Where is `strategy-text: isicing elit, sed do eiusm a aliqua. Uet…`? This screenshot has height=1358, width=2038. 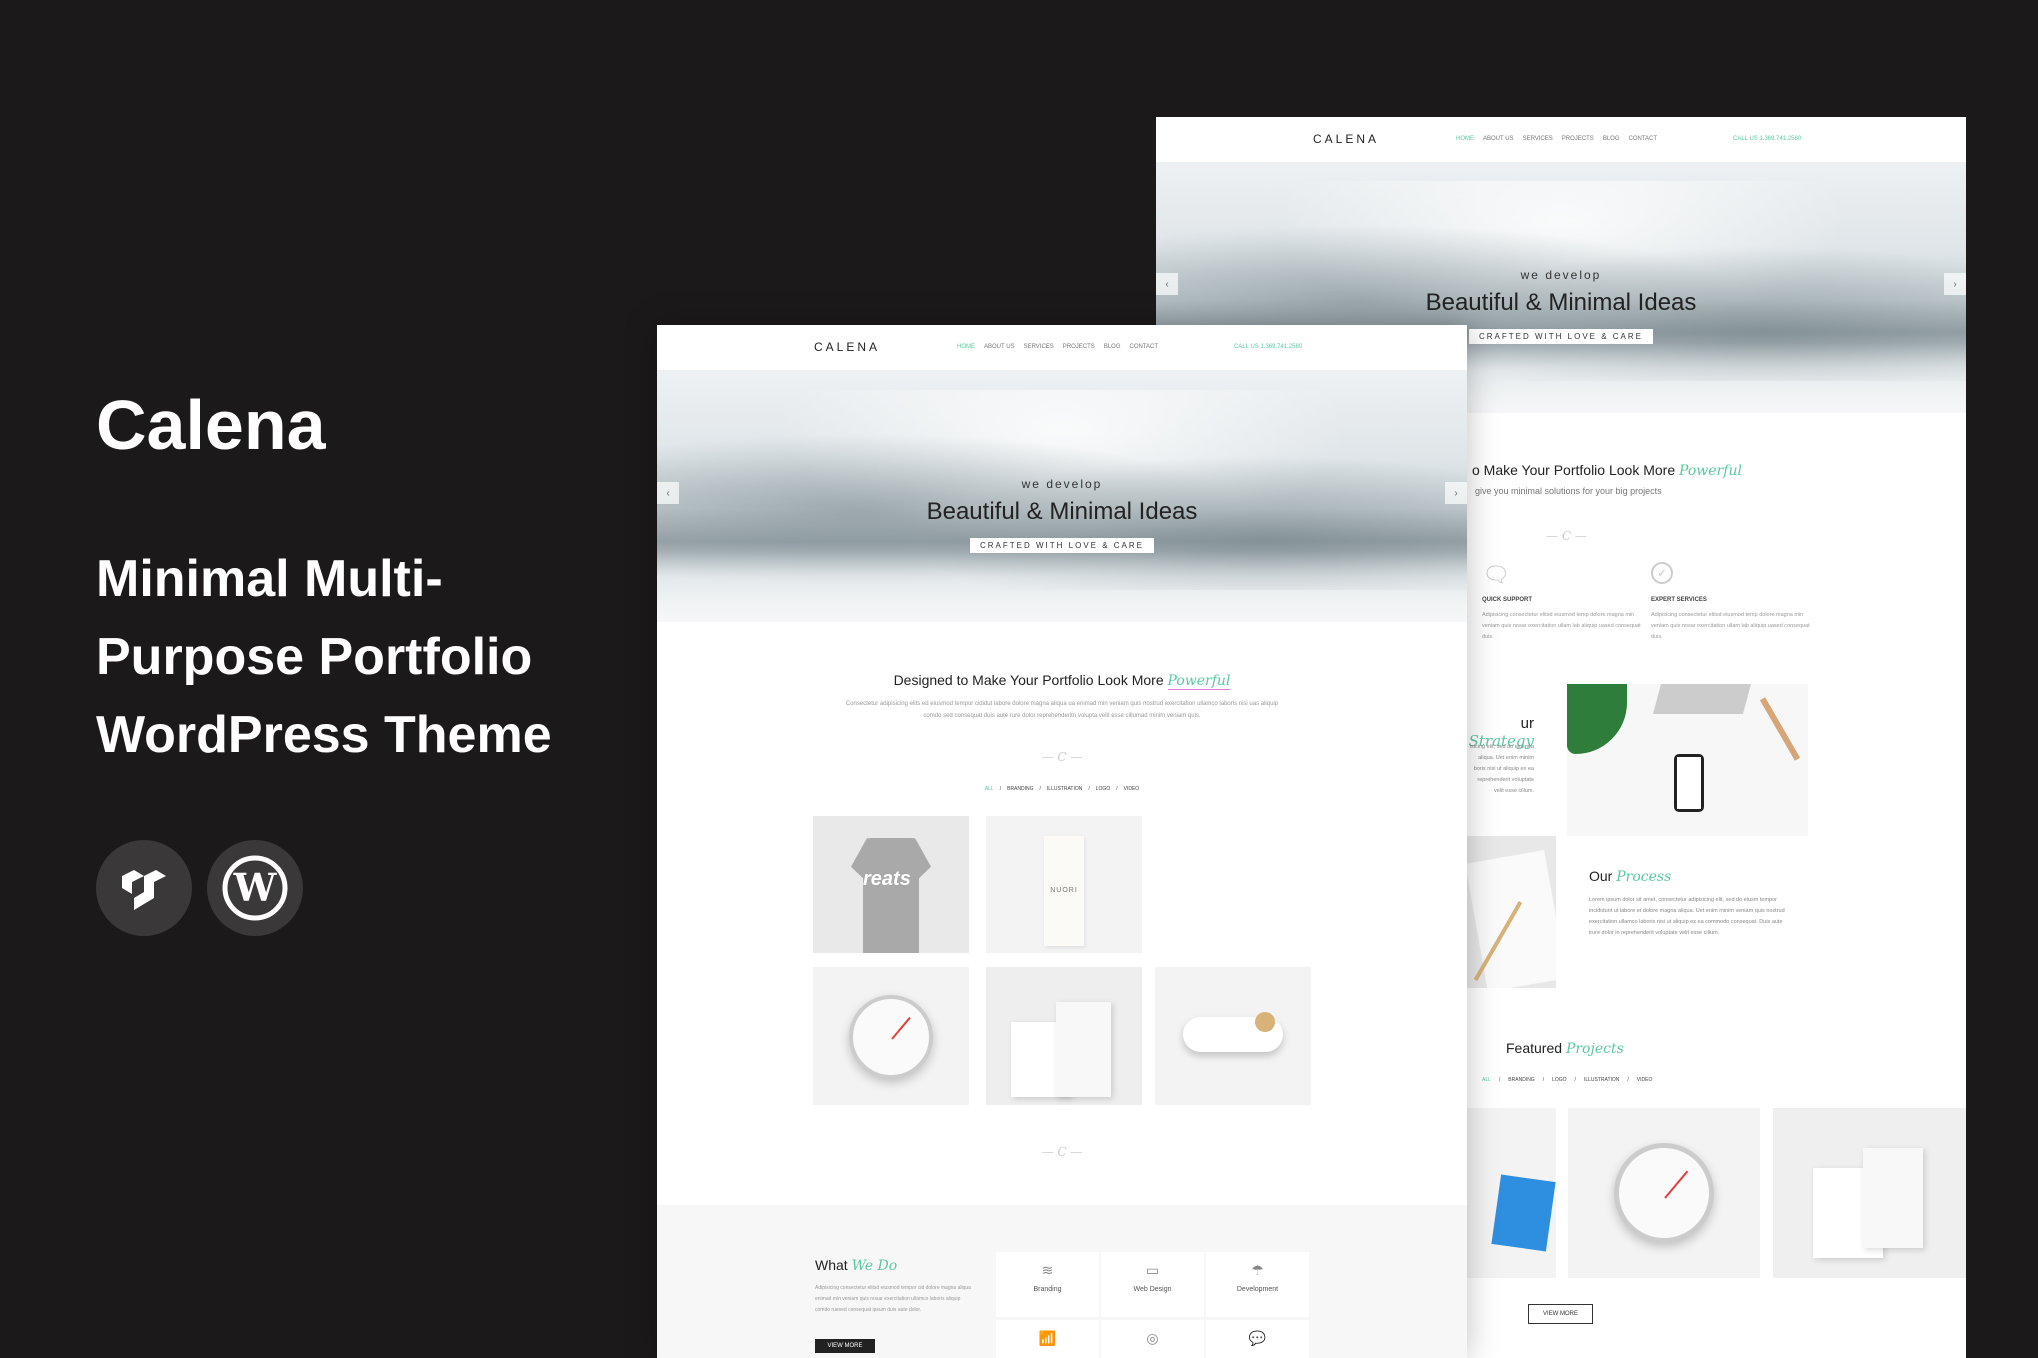
strategy-text: isicing elit, sed do eiusm a aliqua. Uet… is located at coordinates (1501, 769).